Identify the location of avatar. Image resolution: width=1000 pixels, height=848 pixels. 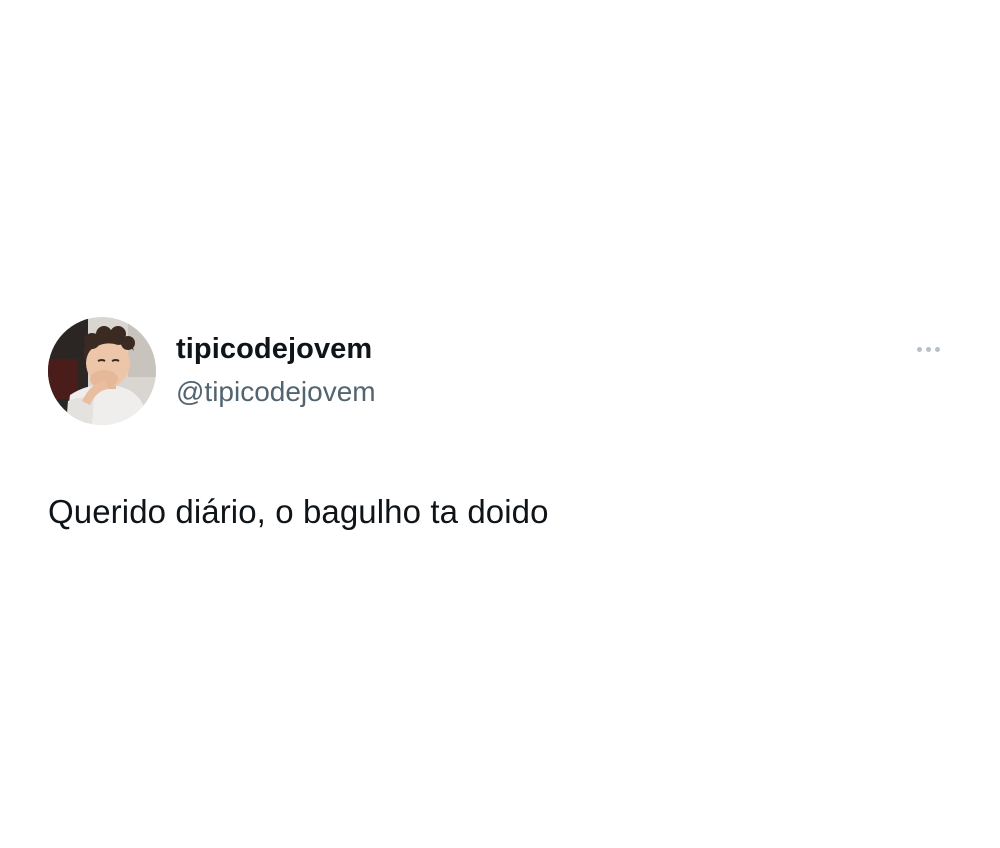
(102, 371).